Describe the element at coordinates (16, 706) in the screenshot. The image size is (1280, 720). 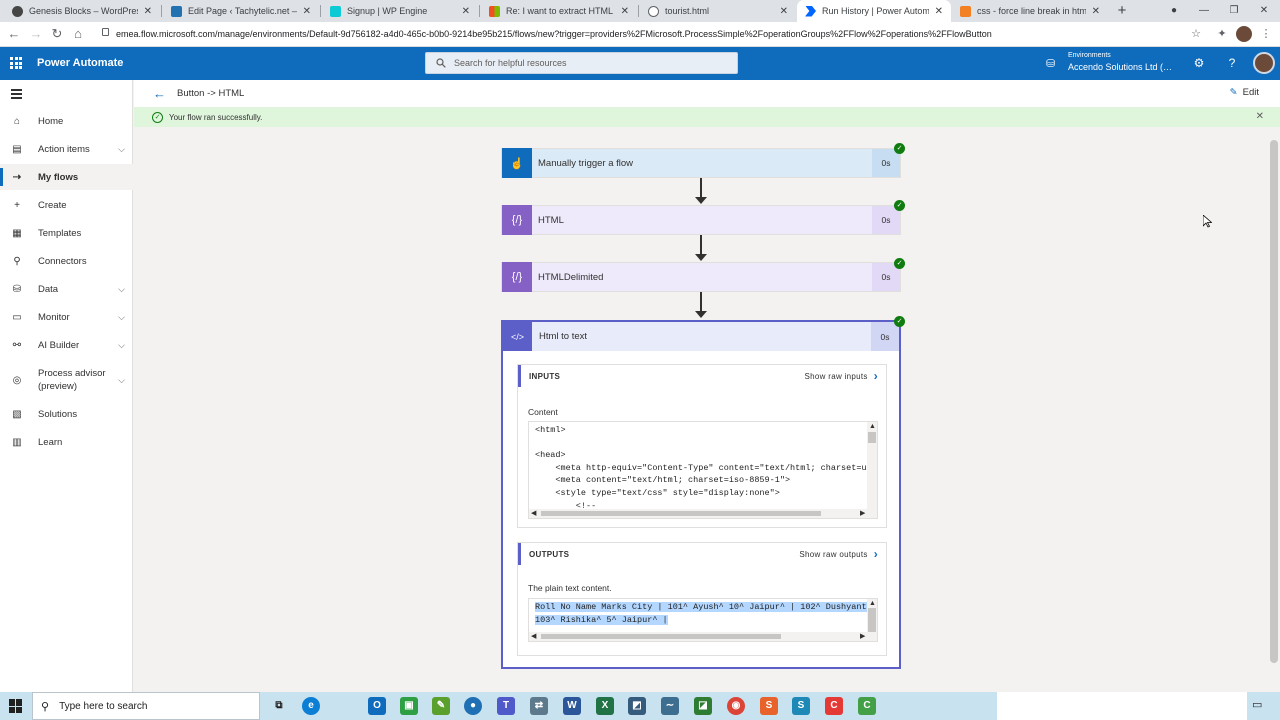
I see `windows-start-icon` at that location.